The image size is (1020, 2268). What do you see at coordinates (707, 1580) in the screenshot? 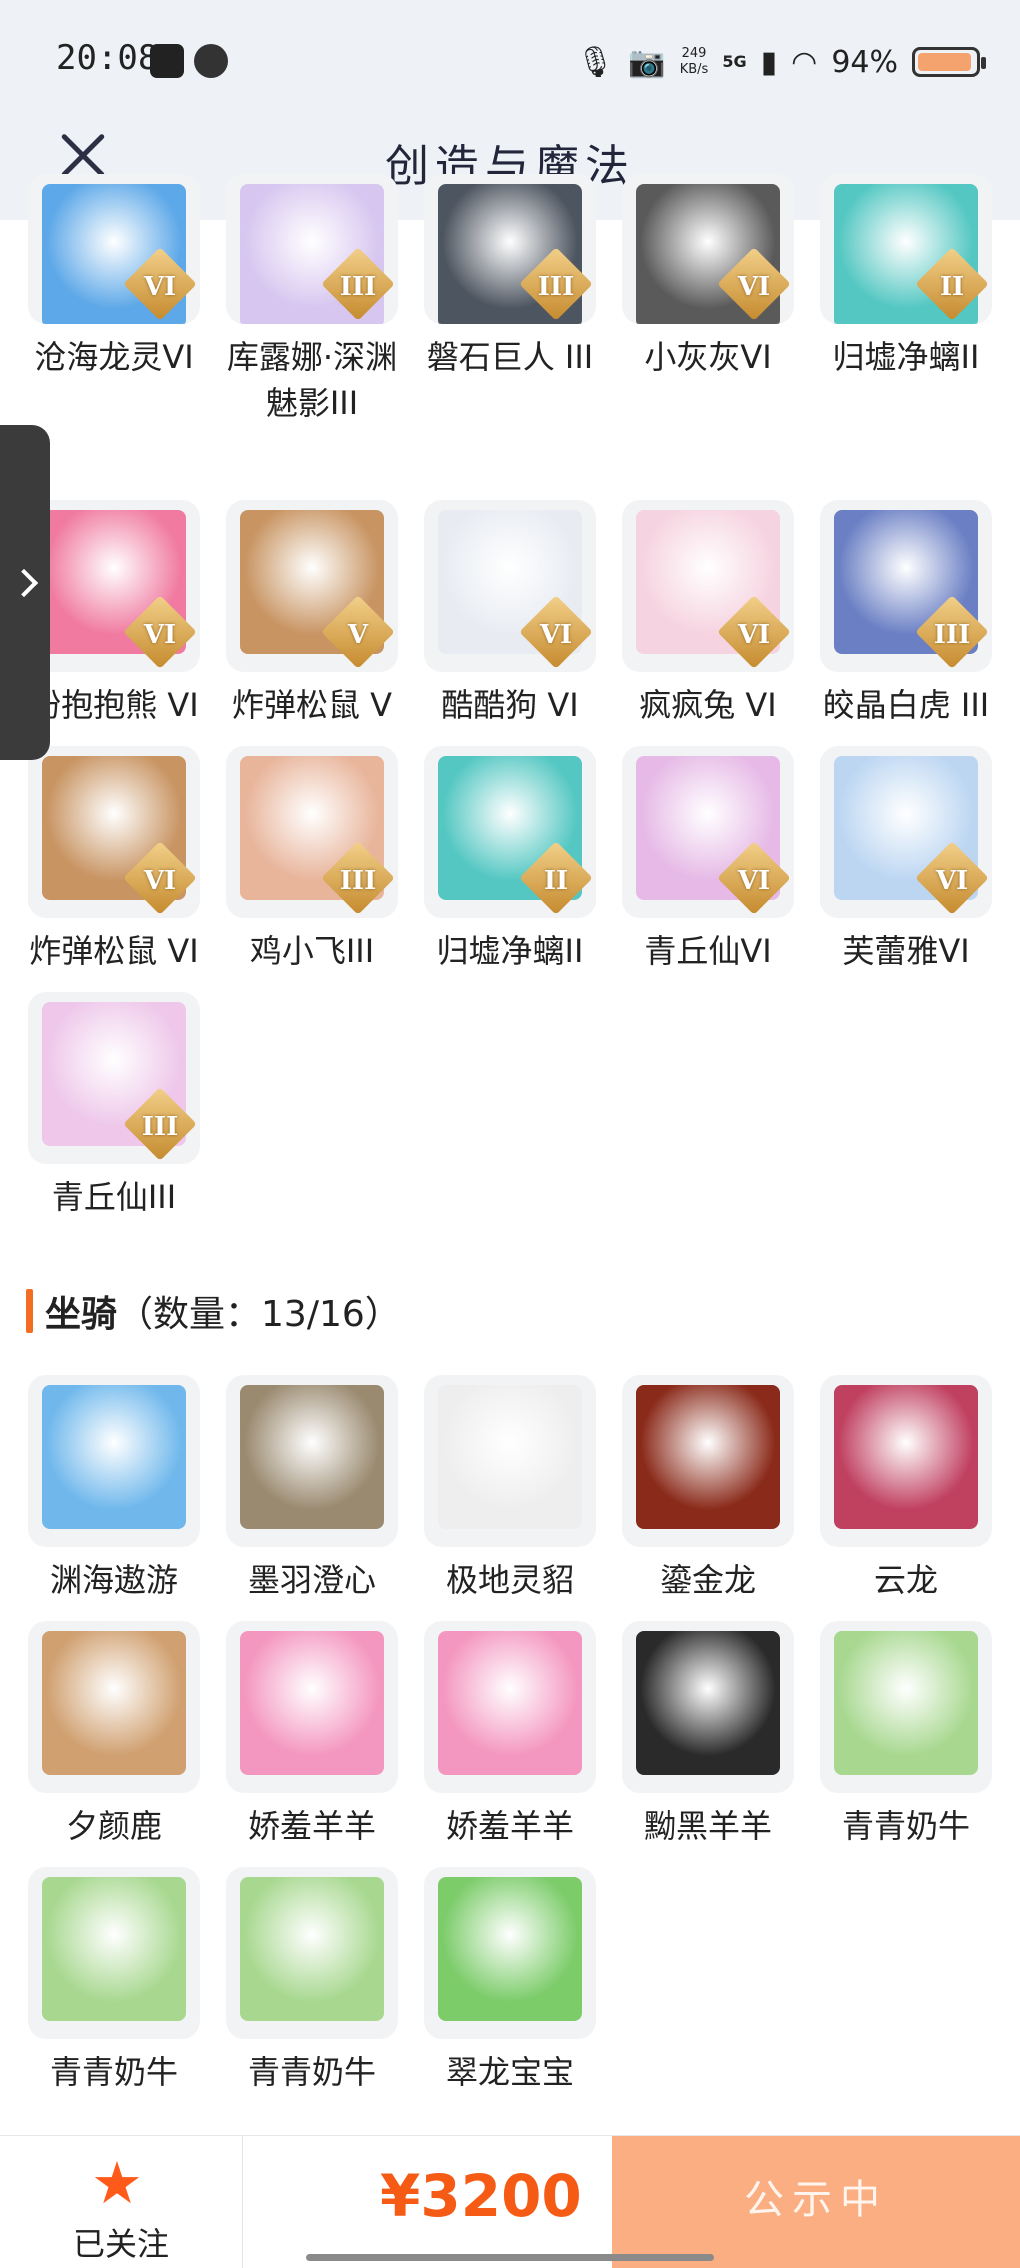
I see `item-label: 鎏金龙` at bounding box center [707, 1580].